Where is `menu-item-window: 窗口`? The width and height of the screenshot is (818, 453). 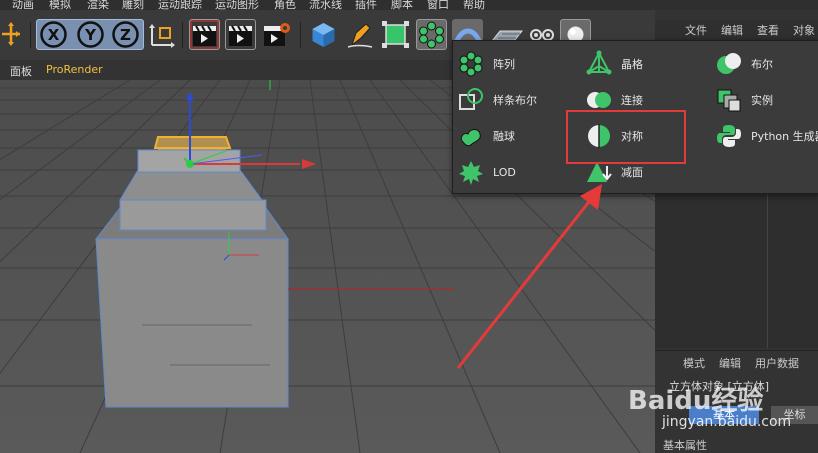
menu-item-window: 窗口 is located at coordinates (438, 5).